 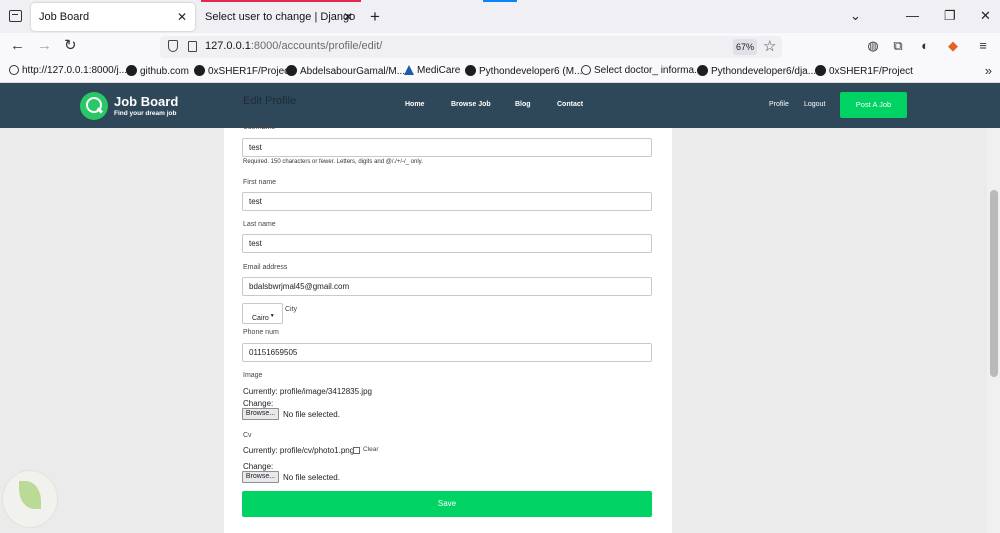 I want to click on page-title: Edit Profile, so click(x=270, y=101).